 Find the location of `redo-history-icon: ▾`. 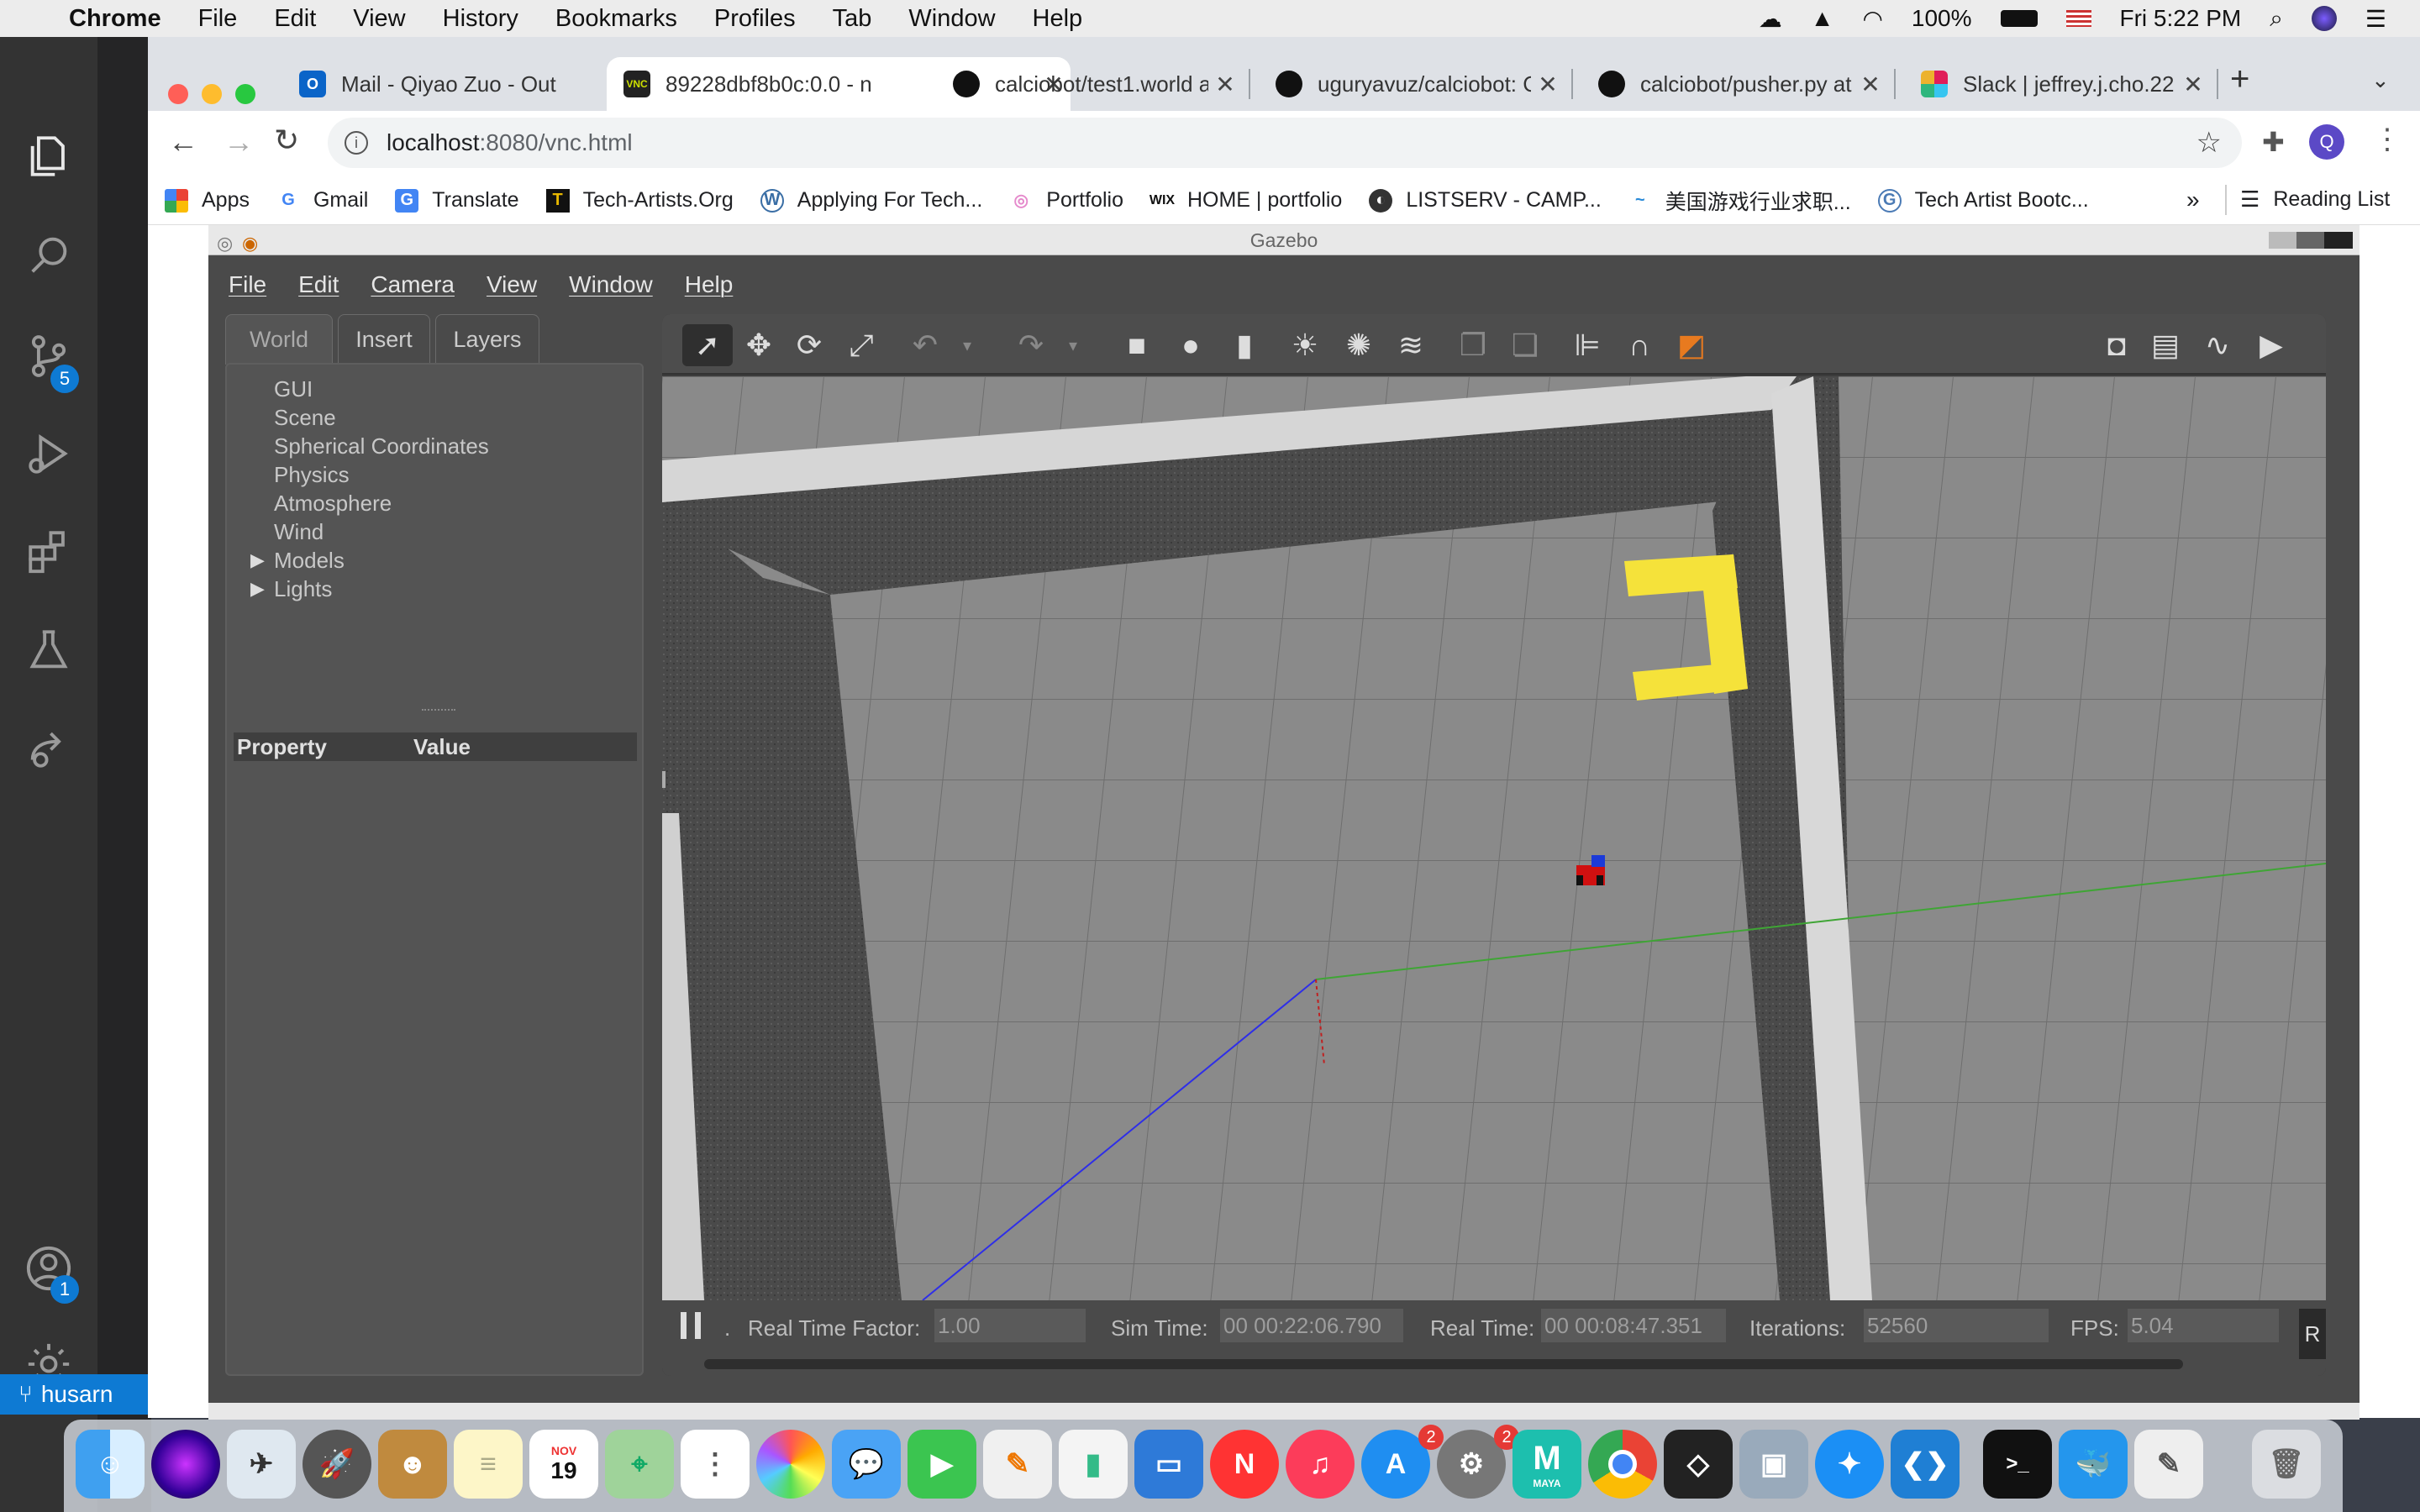

redo-history-icon: ▾ is located at coordinates (1073, 345).